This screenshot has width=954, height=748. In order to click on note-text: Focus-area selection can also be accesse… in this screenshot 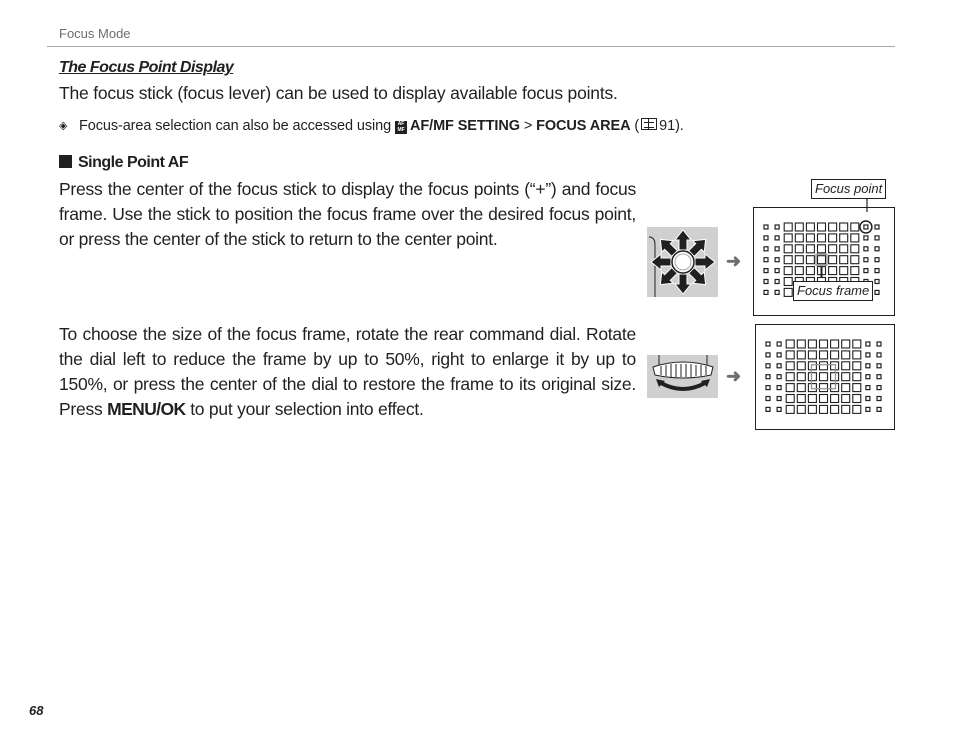, I will do `click(235, 126)`.